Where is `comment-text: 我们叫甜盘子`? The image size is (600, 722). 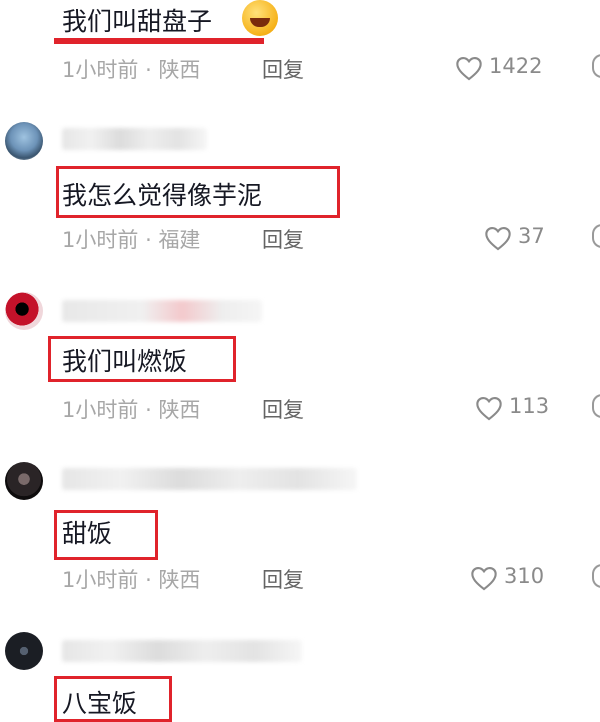
comment-text: 我们叫甜盘子 is located at coordinates (137, 21).